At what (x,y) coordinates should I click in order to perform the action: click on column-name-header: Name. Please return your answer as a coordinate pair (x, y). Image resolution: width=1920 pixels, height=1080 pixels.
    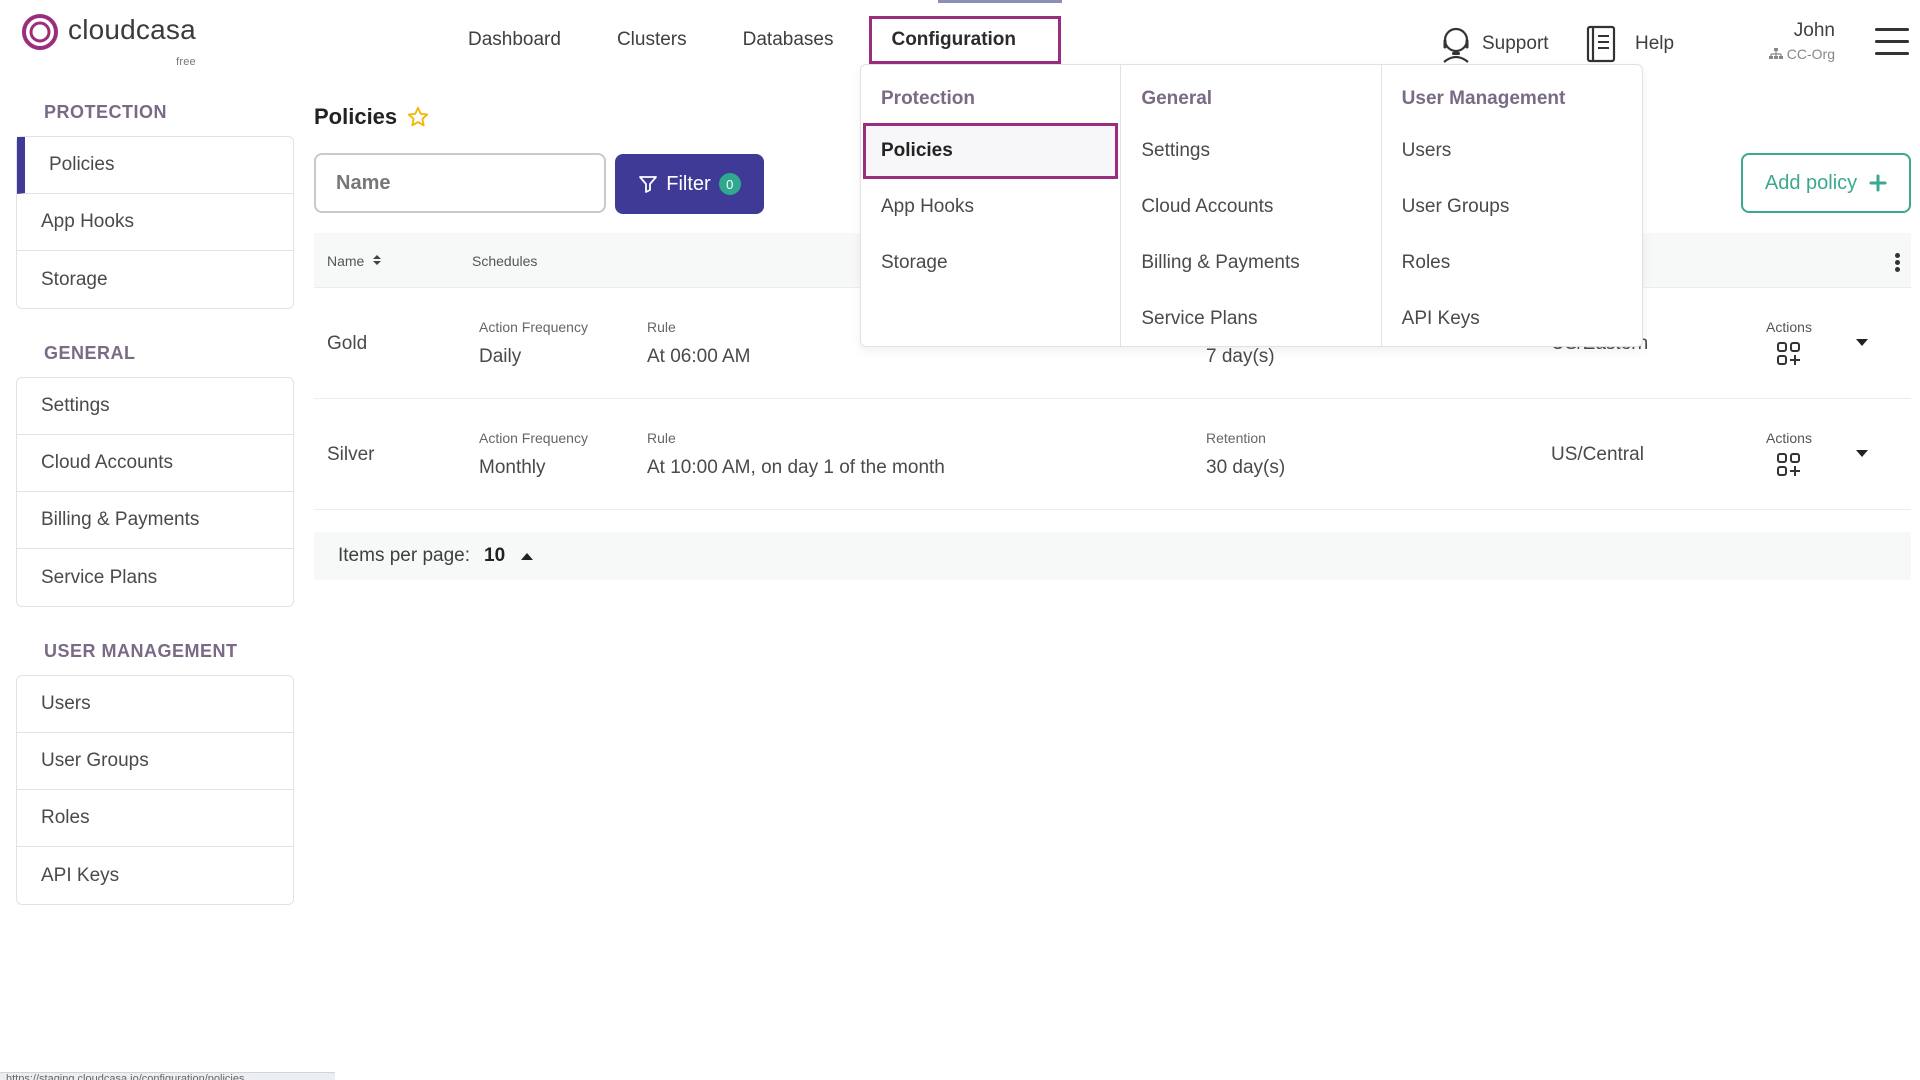
    Looking at the image, I should click on (354, 261).